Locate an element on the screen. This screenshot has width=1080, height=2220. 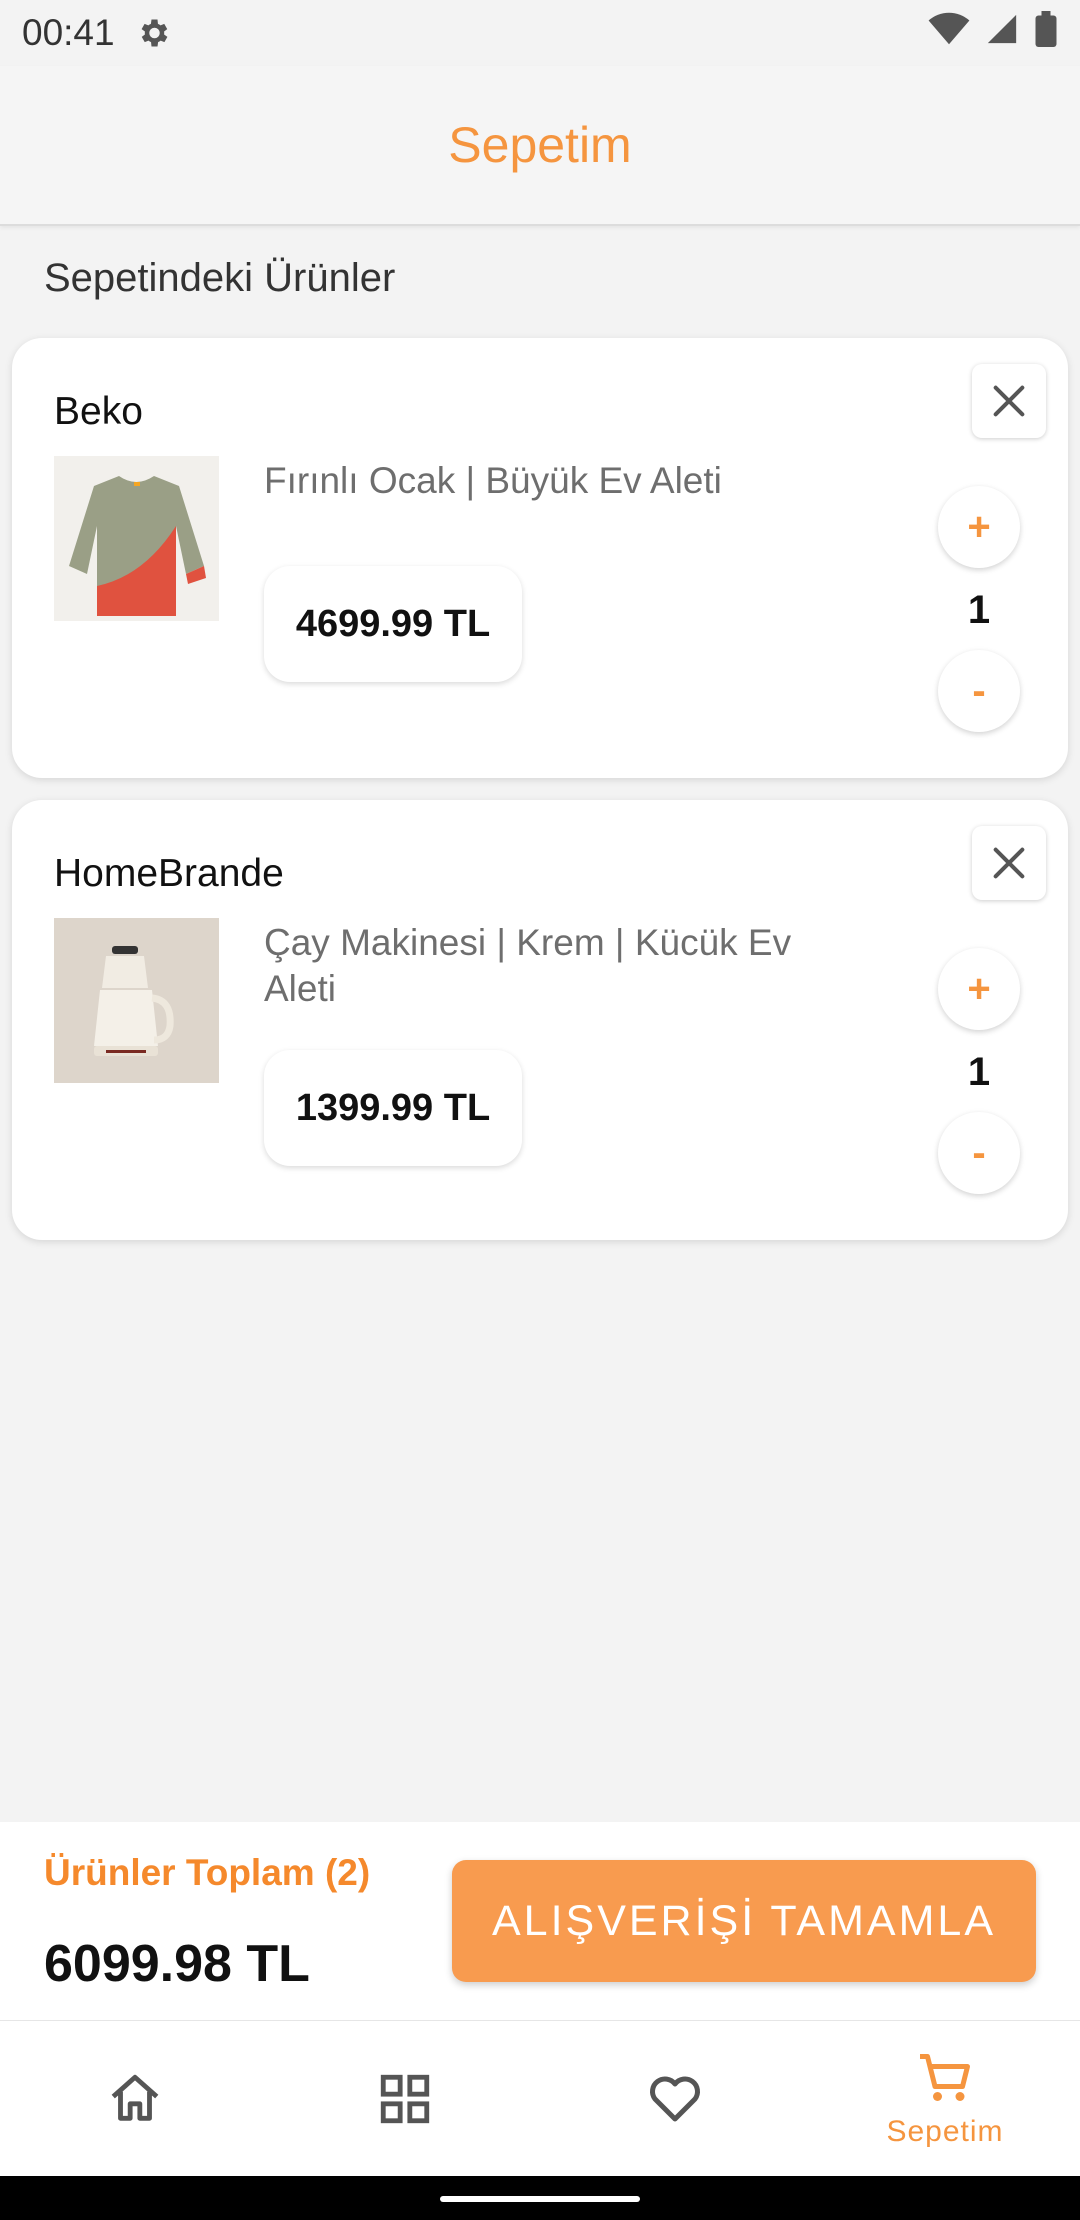
battery-icon is located at coordinates (1046, 33).